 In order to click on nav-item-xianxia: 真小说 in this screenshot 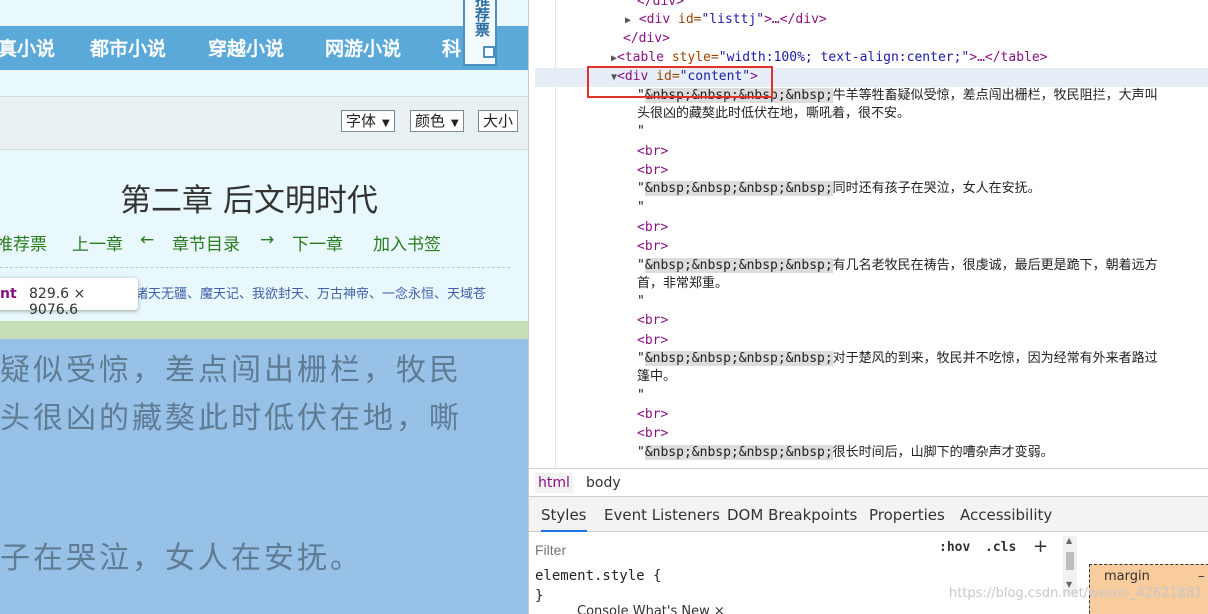, I will do `click(27, 47)`.